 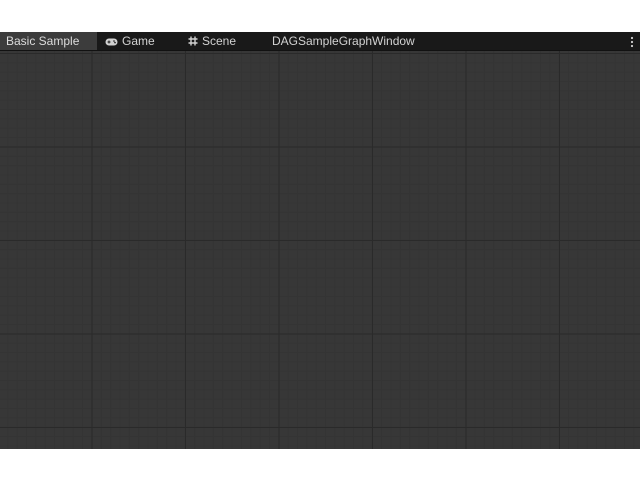 I want to click on tab-basic-sample: Basic Sample, so click(x=48, y=41).